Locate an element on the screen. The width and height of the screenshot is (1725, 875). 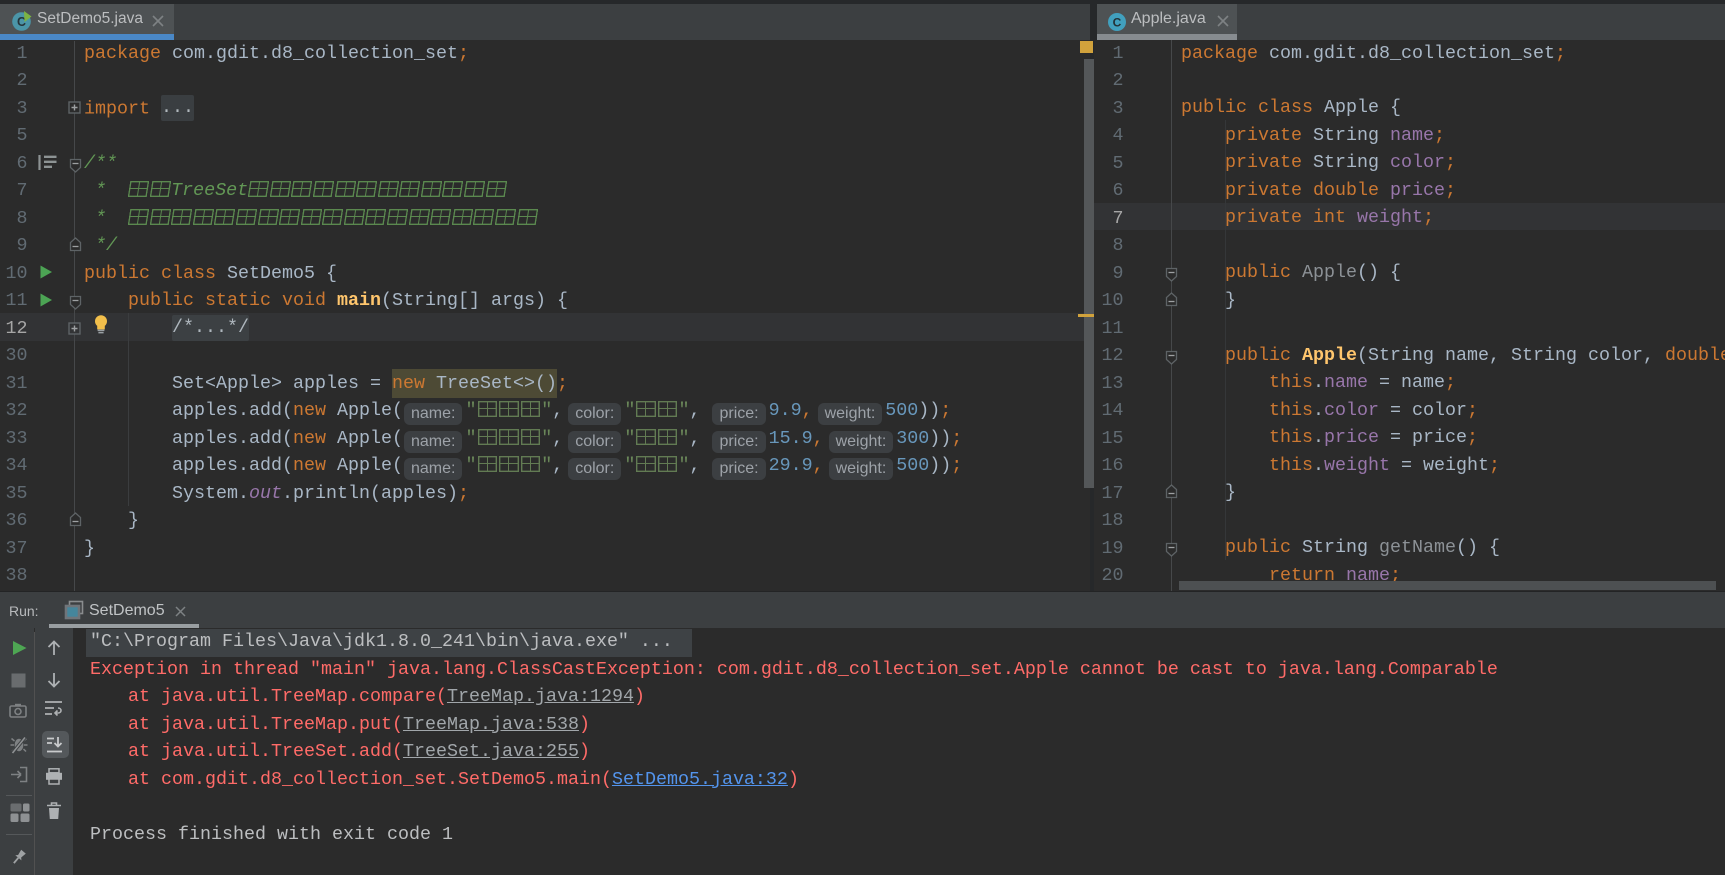
svg-text: C is located at coordinates (1117, 23).